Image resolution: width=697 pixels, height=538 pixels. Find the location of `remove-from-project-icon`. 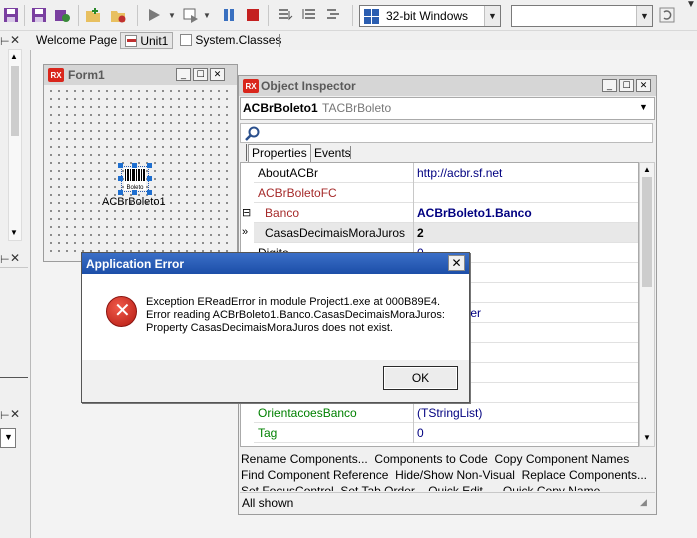

remove-from-project-icon is located at coordinates (118, 15).